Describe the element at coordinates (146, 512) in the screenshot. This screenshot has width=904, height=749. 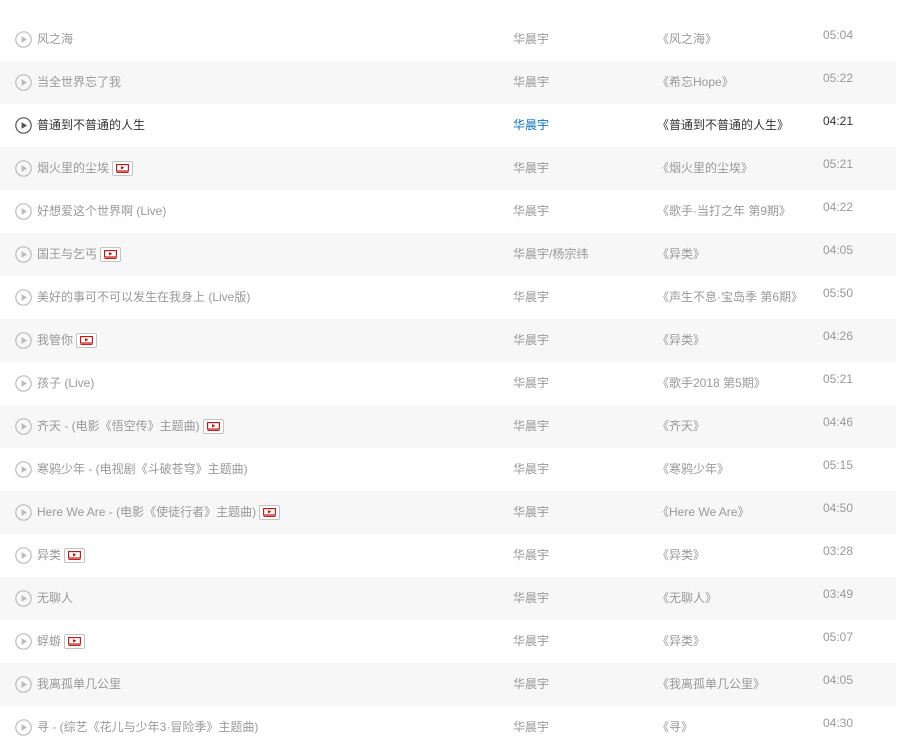
I see `song-title: Here We Are - (电影《使徒行者》主题曲)` at that location.